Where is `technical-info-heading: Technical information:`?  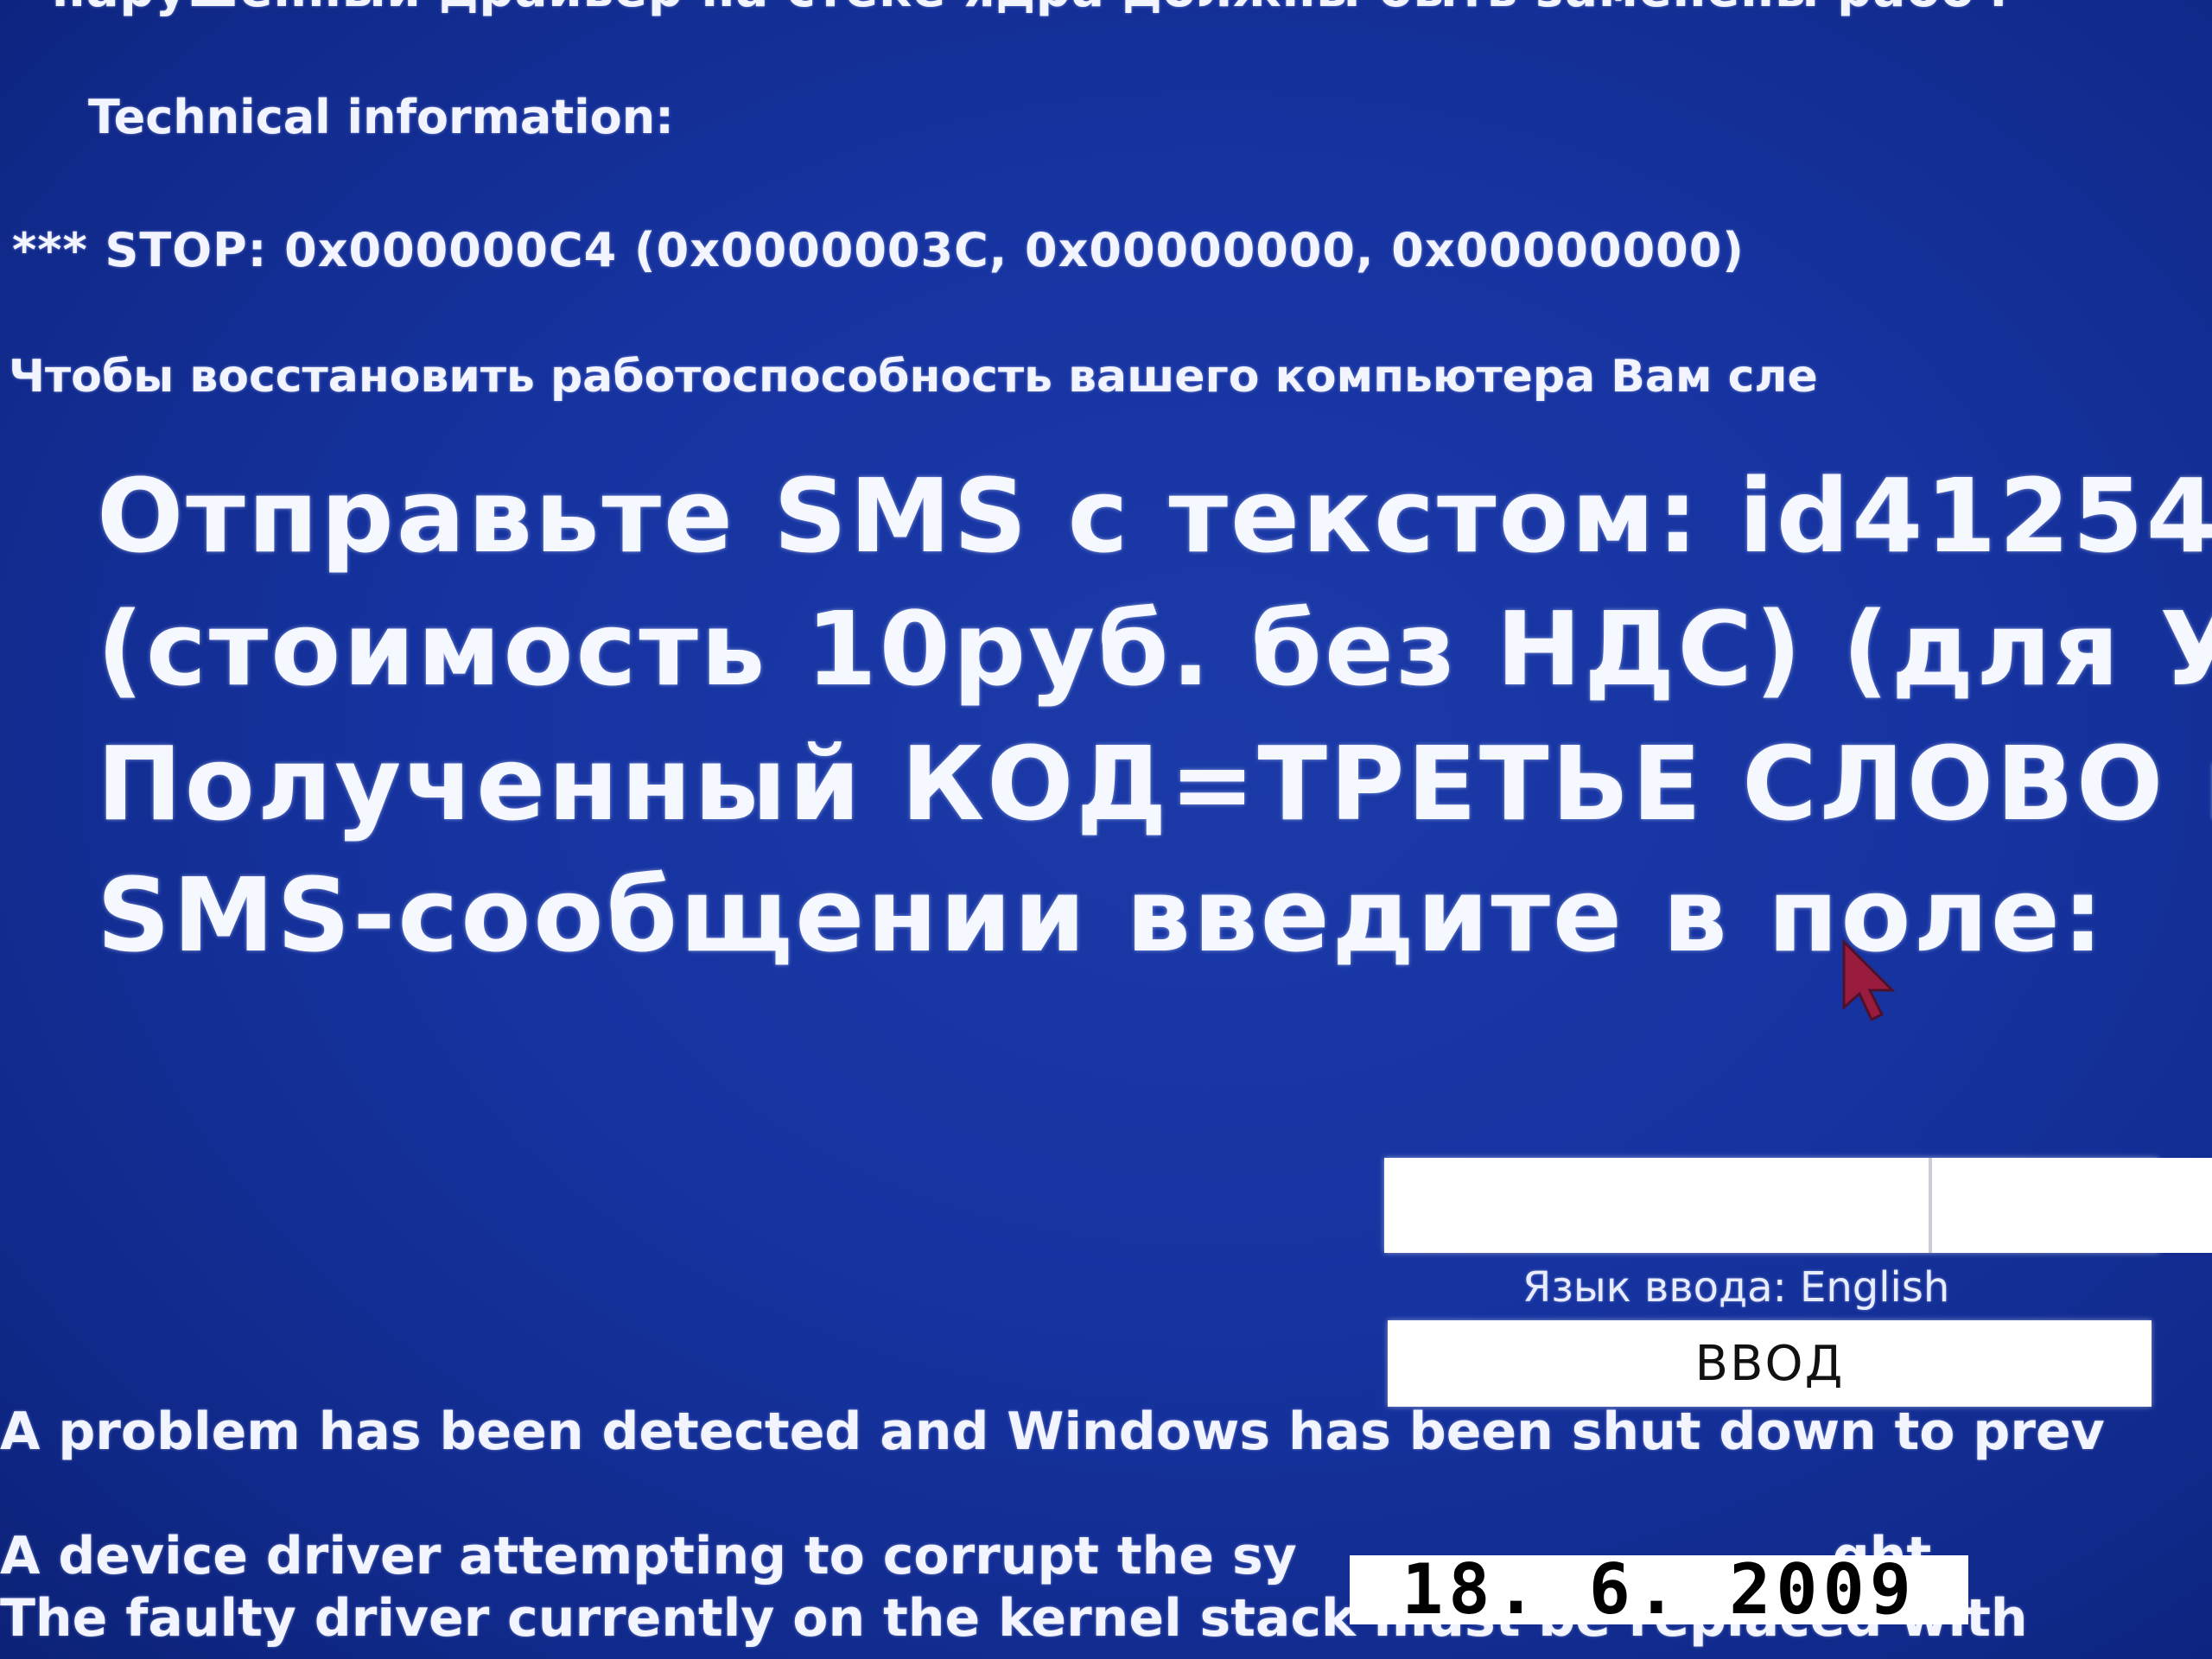 technical-info-heading: Technical information: is located at coordinates (381, 117).